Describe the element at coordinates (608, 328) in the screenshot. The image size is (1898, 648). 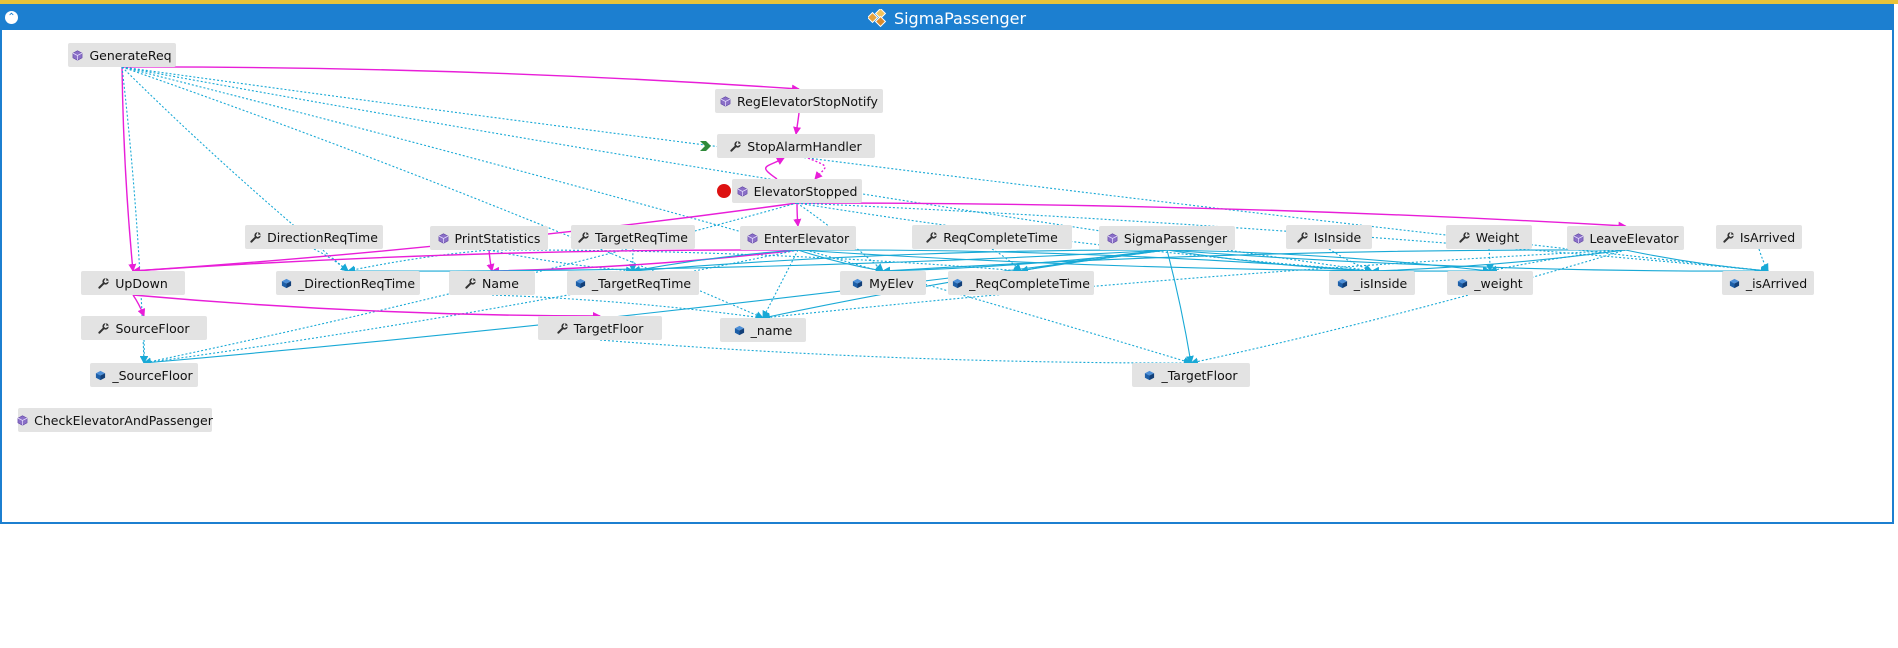
I see `node-label: TargetFloor` at that location.